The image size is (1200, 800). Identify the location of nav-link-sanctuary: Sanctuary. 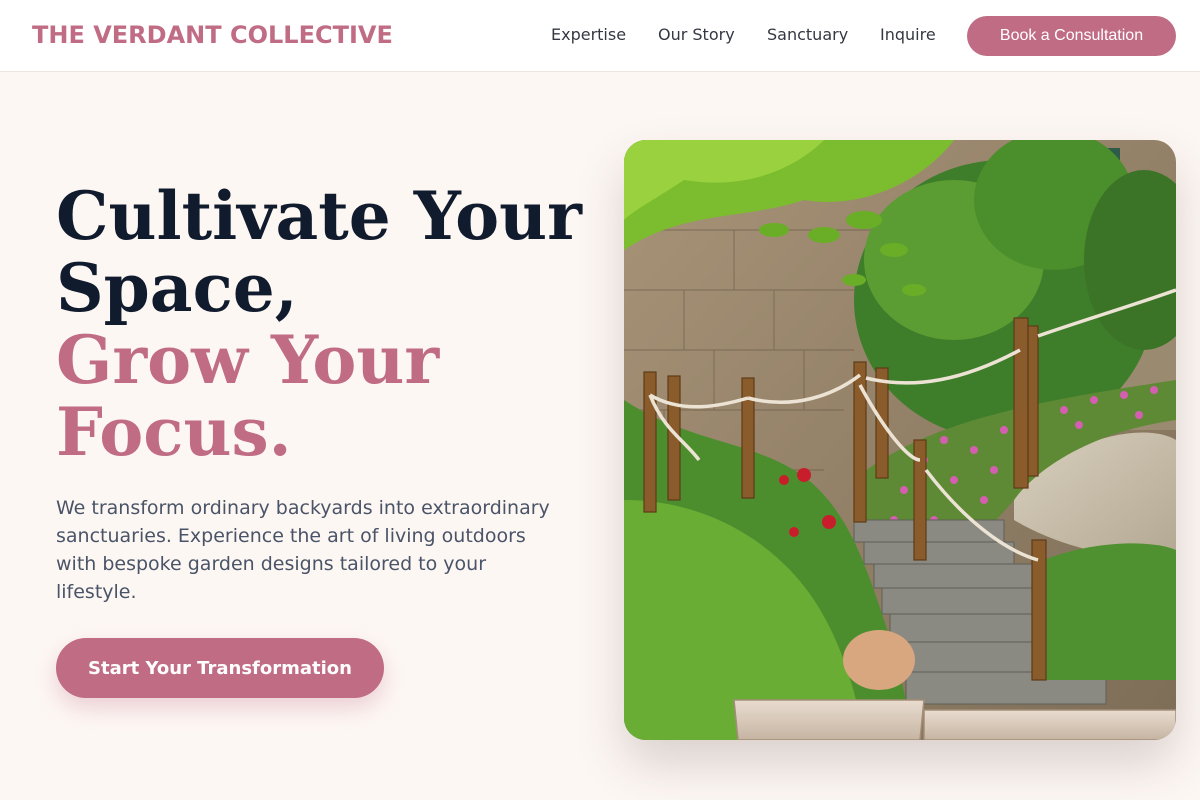
(807, 35).